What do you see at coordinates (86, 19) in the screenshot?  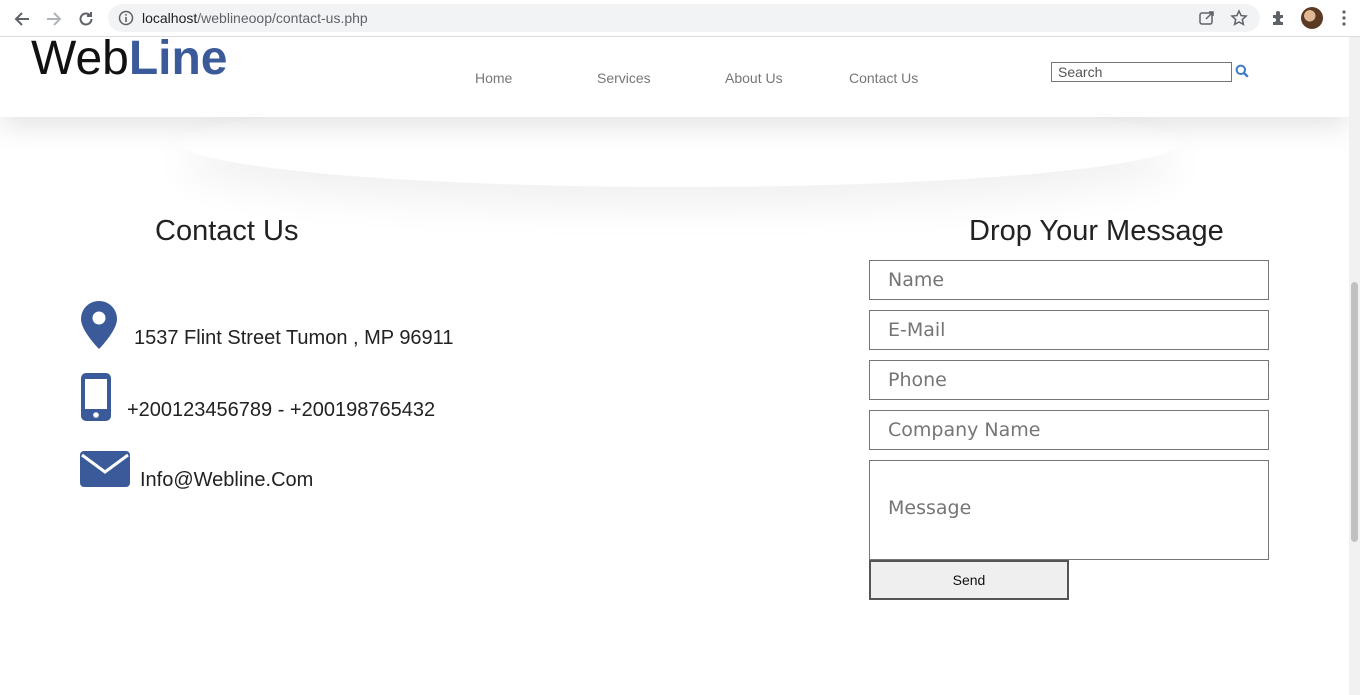 I see `reload-icon` at bounding box center [86, 19].